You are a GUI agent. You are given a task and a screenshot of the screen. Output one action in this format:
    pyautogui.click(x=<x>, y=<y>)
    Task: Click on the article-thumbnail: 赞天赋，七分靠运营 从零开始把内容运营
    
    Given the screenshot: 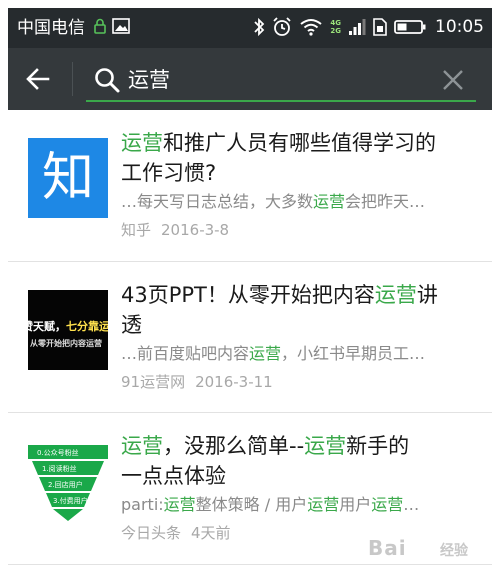 What is the action you would take?
    pyautogui.click(x=68, y=330)
    